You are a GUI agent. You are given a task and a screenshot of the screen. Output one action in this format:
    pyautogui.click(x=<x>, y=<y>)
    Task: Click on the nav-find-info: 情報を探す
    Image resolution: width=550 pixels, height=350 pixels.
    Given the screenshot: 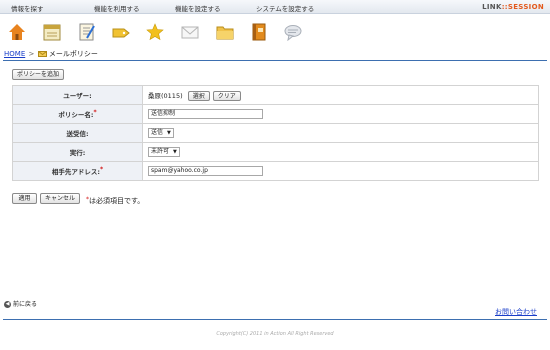 What is the action you would take?
    pyautogui.click(x=27, y=8)
    